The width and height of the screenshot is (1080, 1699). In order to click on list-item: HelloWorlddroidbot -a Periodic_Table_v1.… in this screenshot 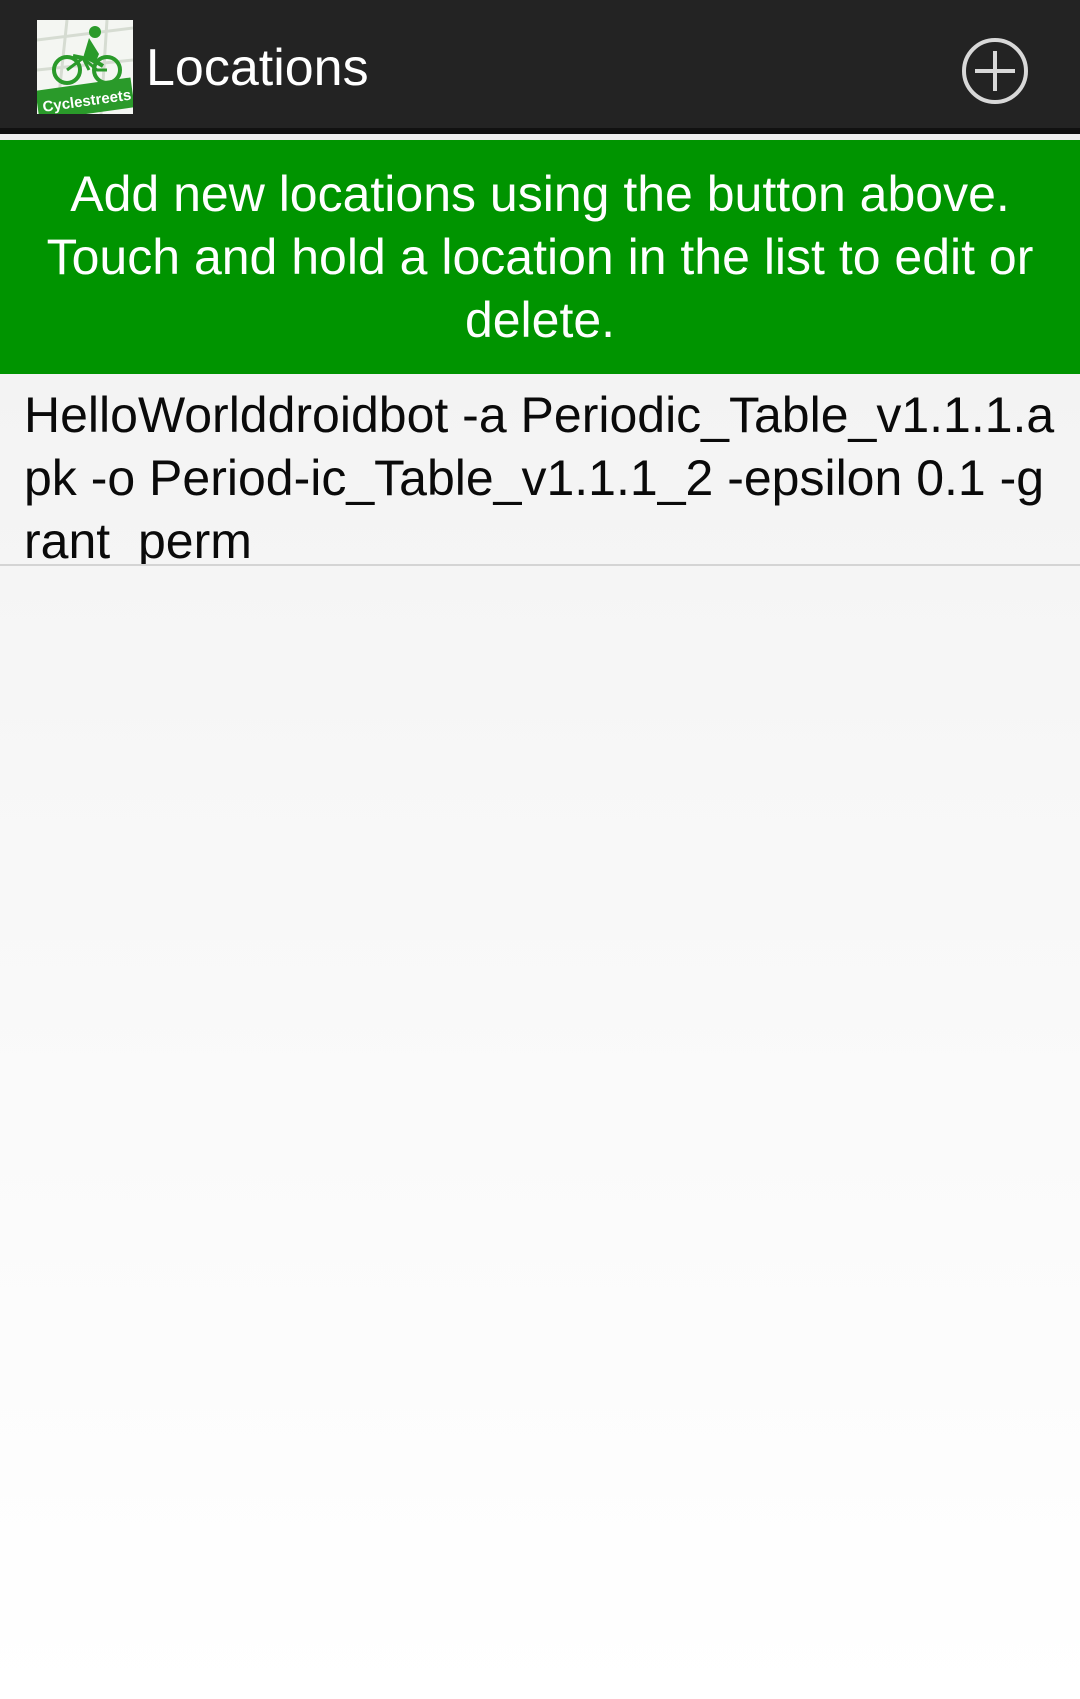, I will do `click(540, 470)`.